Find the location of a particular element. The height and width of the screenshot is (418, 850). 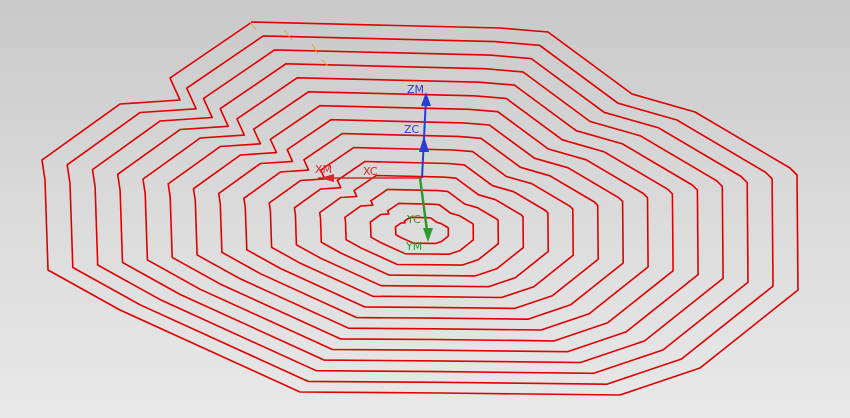

ym-label: YM is located at coordinates (413, 246).